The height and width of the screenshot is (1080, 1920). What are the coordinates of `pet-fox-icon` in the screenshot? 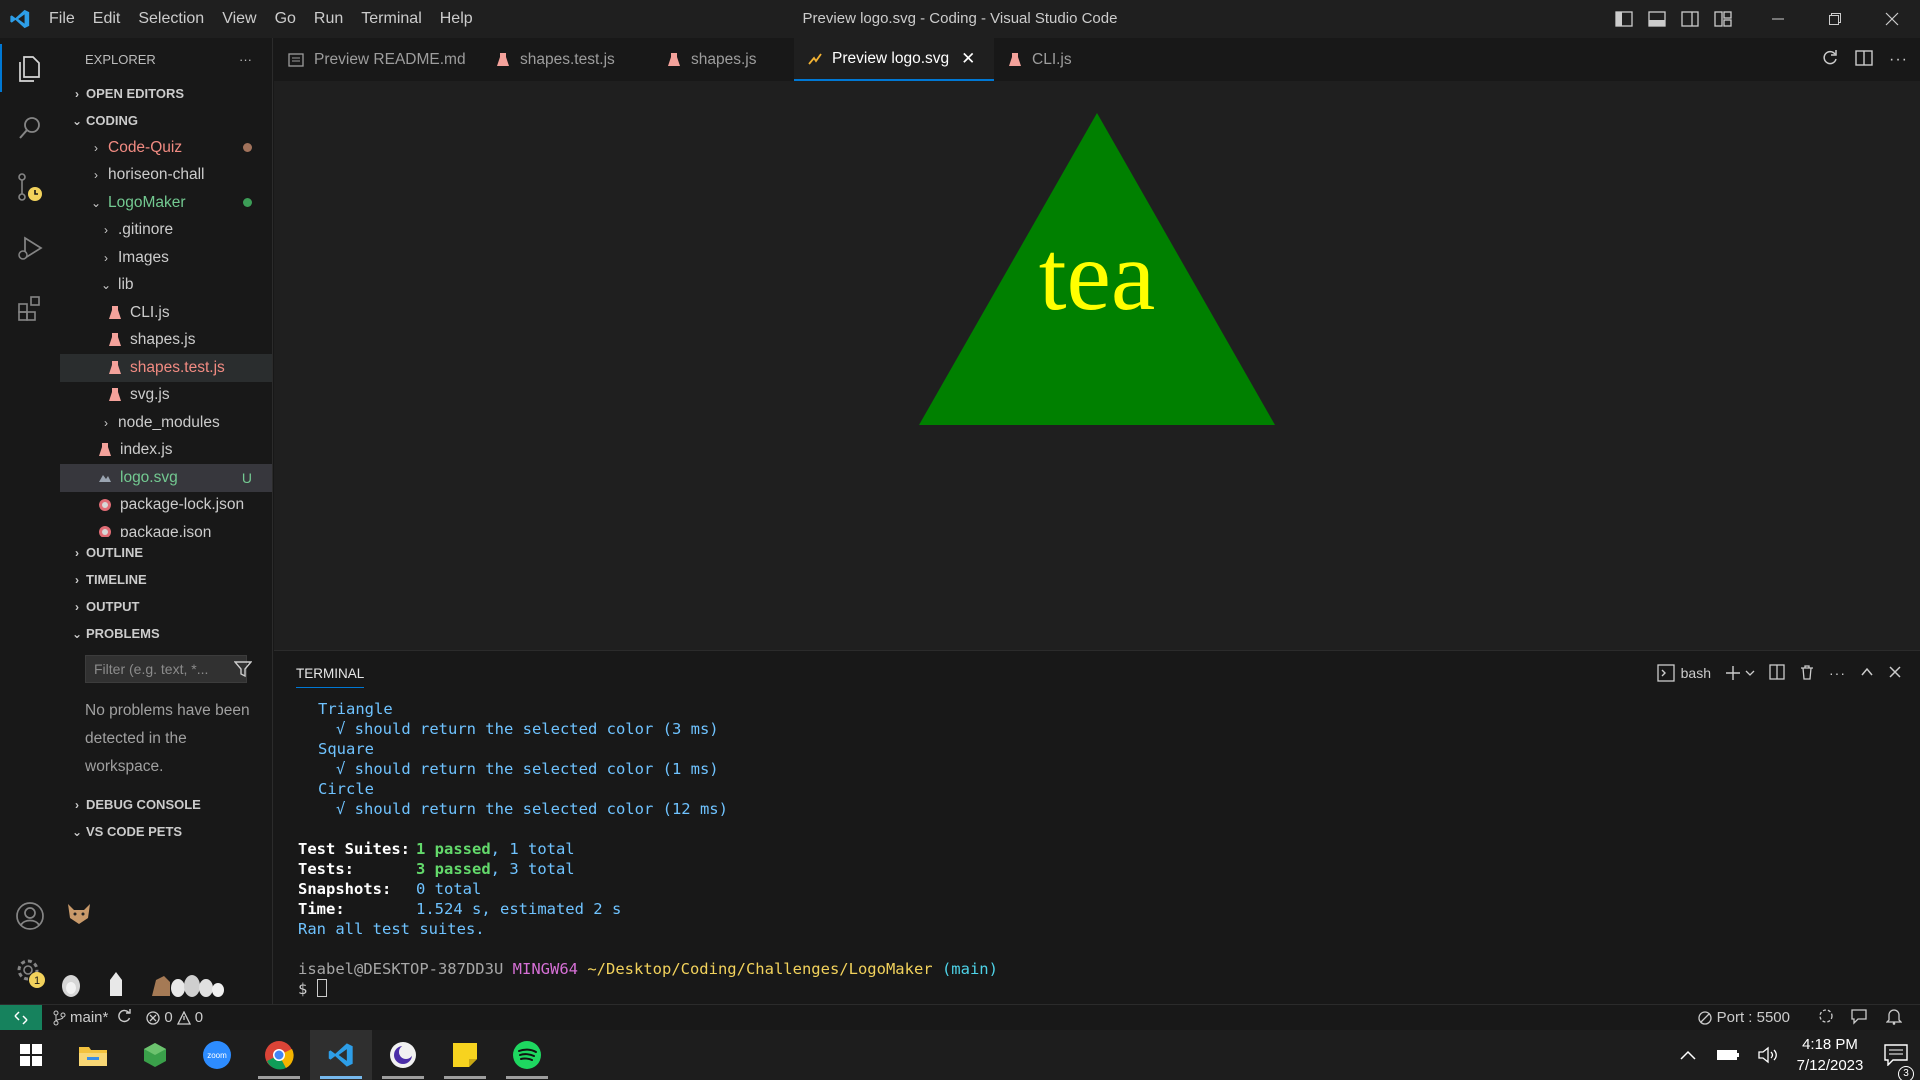 It's located at (79, 915).